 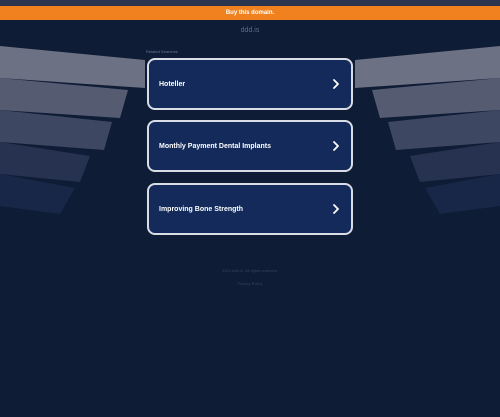 I want to click on related-link-bone-strength: Improving Bone Strength, so click(x=250, y=209).